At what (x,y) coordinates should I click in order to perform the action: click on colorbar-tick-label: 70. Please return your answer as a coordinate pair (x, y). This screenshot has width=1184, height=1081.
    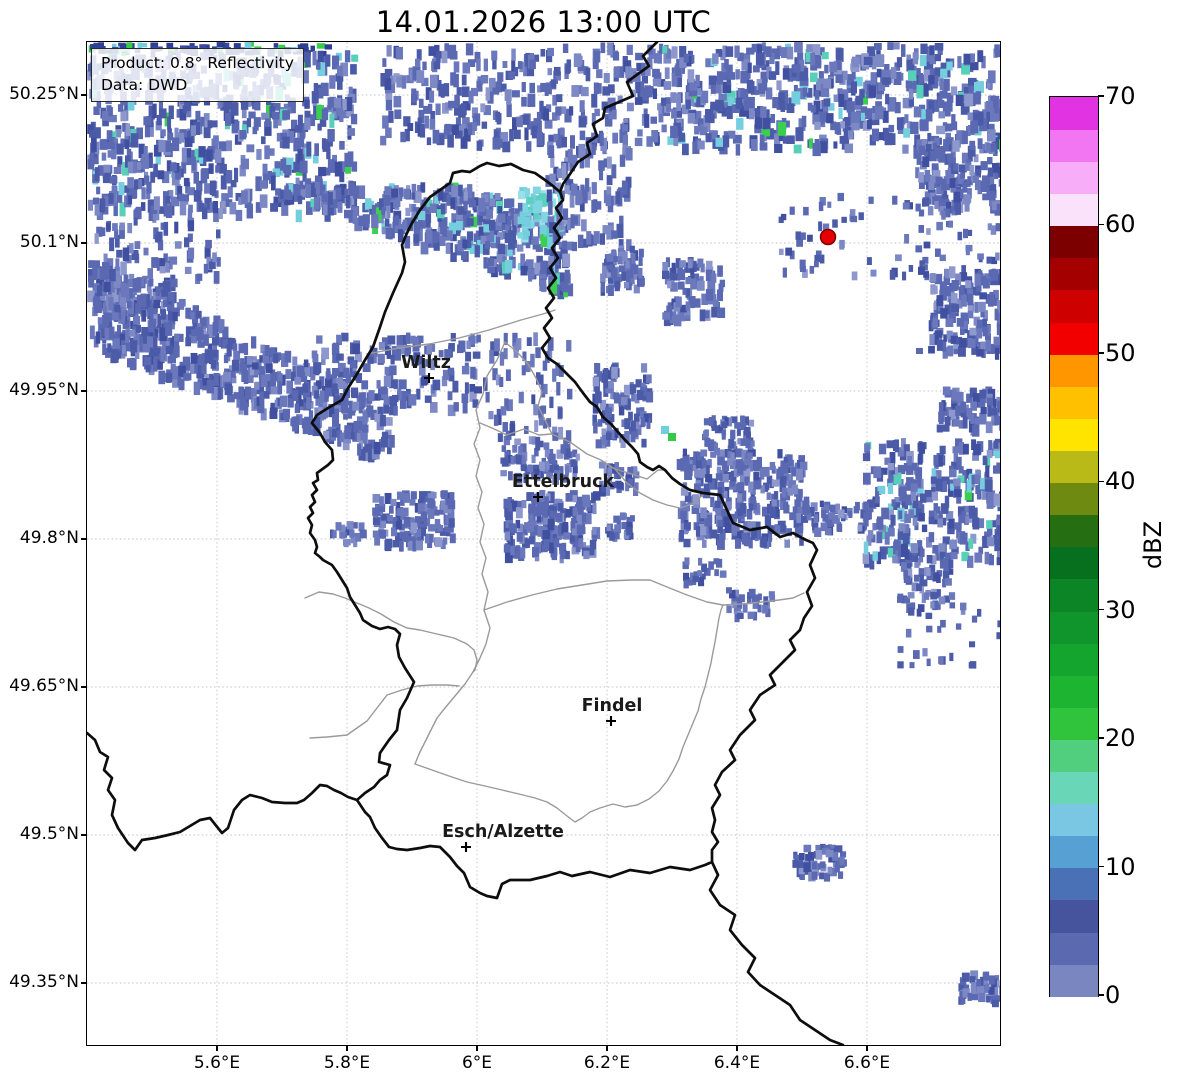
    Looking at the image, I should click on (1120, 96).